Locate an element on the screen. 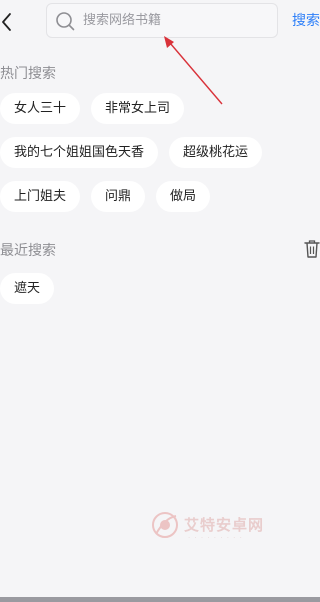  search-box is located at coordinates (162, 20).